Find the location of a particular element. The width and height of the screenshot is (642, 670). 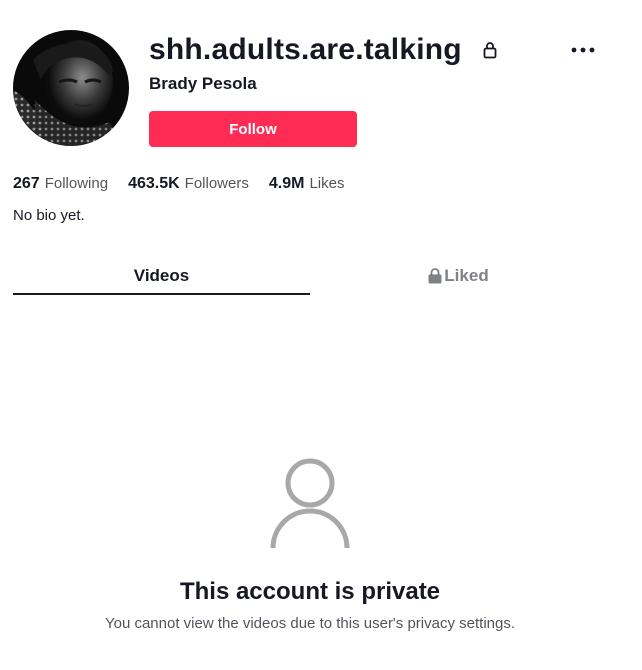

stat-label: Likes is located at coordinates (327, 183).